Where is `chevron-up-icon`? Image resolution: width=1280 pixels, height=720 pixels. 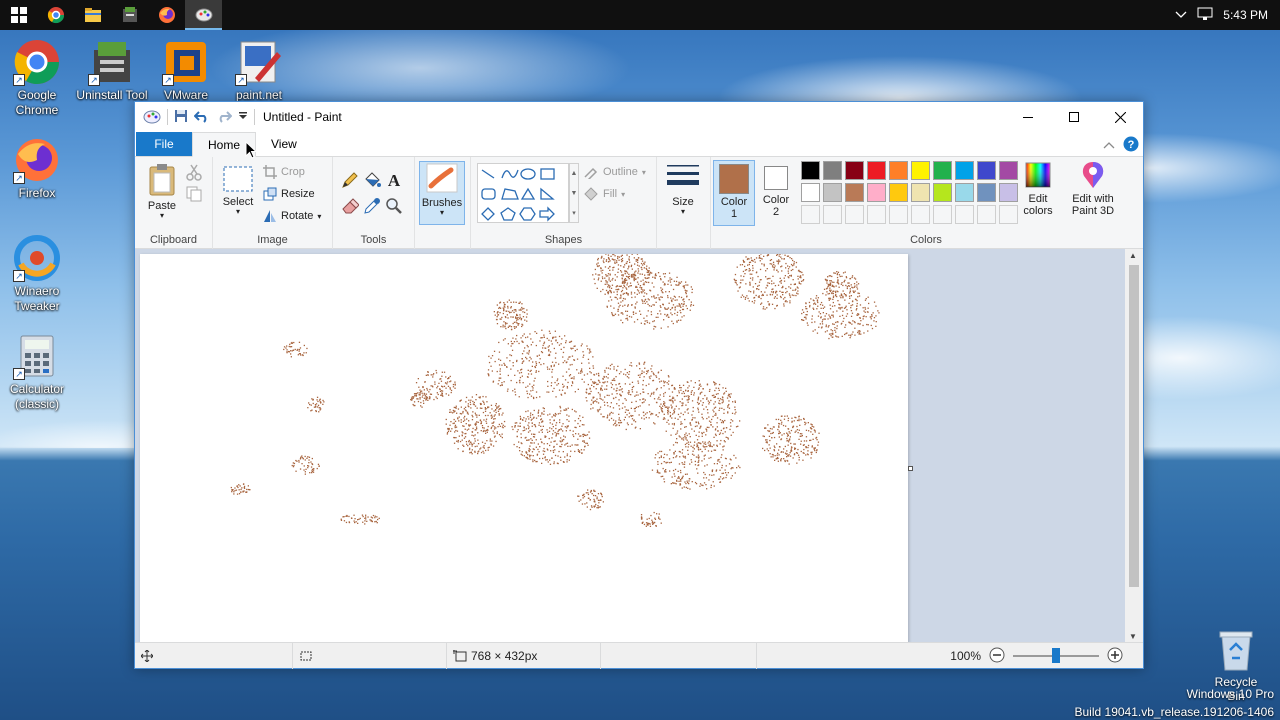 chevron-up-icon is located at coordinates (1181, 15).